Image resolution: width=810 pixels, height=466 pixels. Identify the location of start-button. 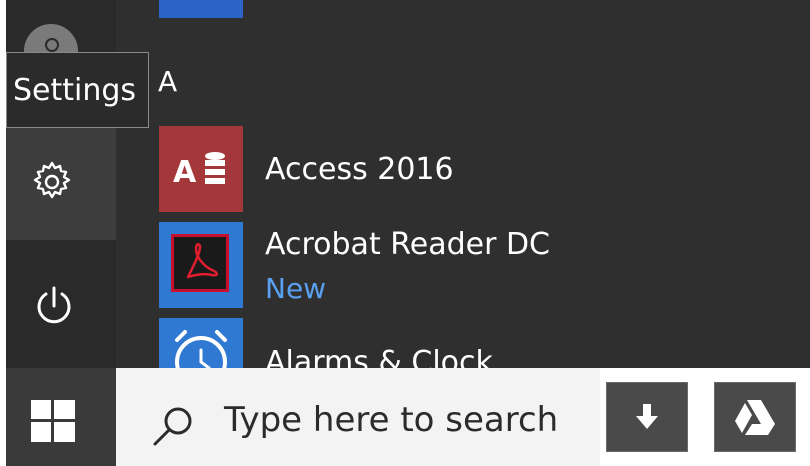
(61, 417).